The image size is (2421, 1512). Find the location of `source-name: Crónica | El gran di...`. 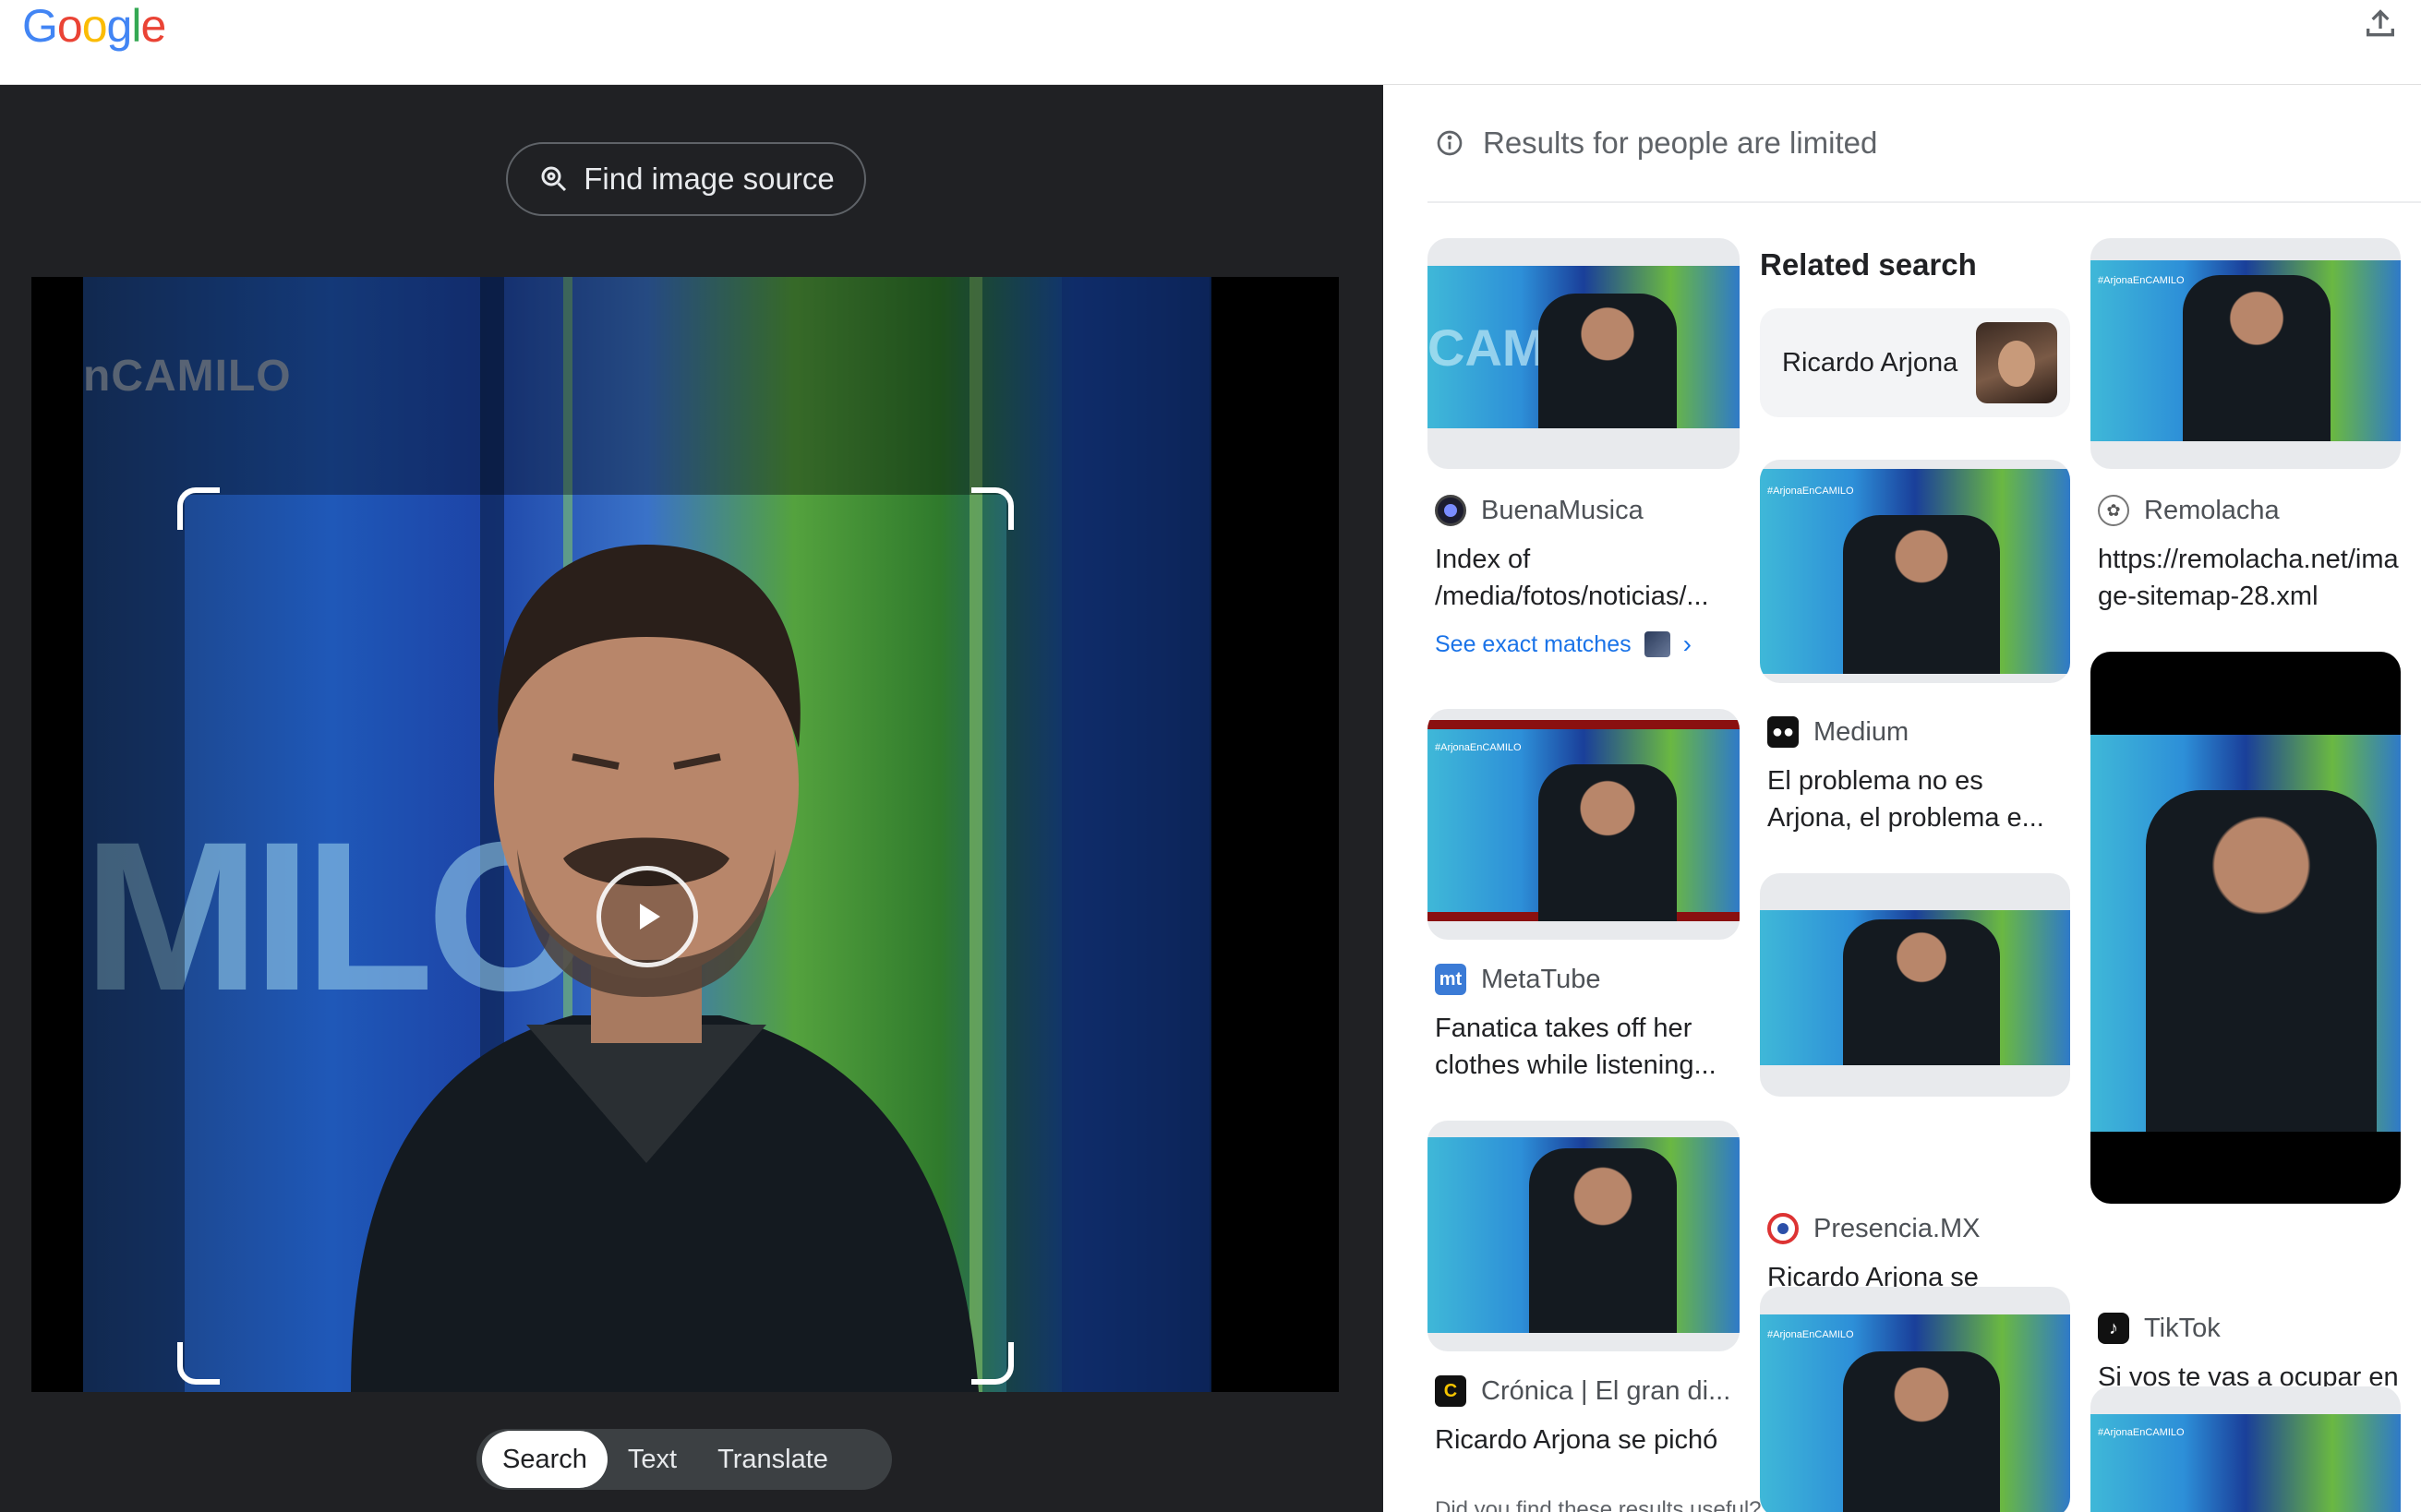

source-name: Crónica | El gran di... is located at coordinates (1606, 1390).